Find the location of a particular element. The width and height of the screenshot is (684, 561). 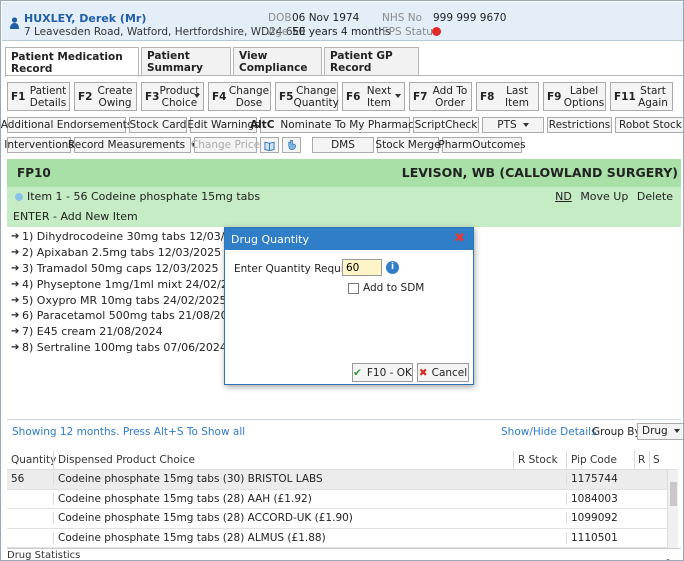

button-label: Restrictions is located at coordinates (579, 125).